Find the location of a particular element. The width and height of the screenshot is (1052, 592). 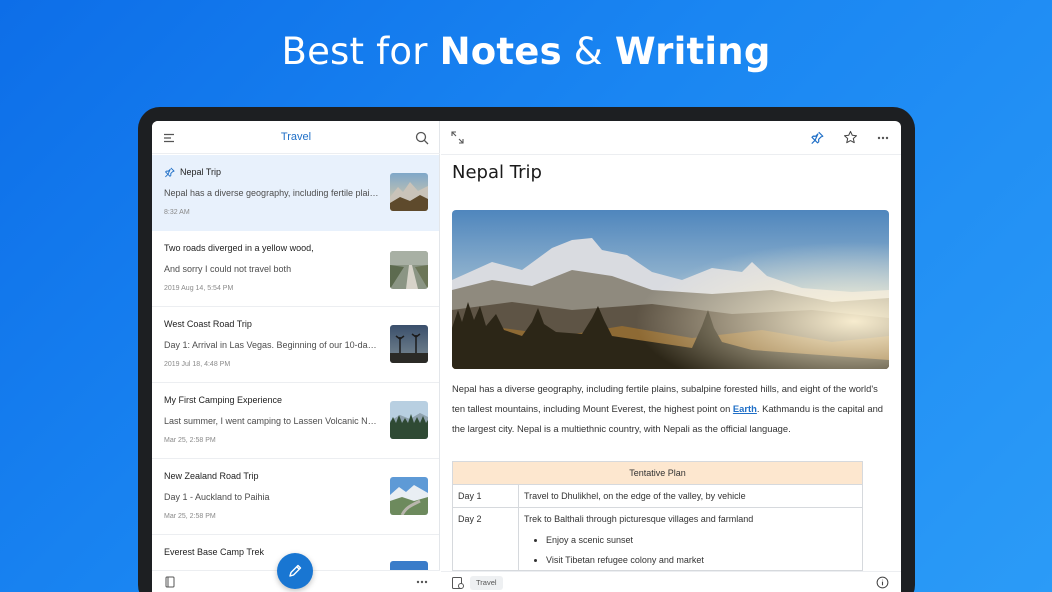

search-icon is located at coordinates (422, 138).